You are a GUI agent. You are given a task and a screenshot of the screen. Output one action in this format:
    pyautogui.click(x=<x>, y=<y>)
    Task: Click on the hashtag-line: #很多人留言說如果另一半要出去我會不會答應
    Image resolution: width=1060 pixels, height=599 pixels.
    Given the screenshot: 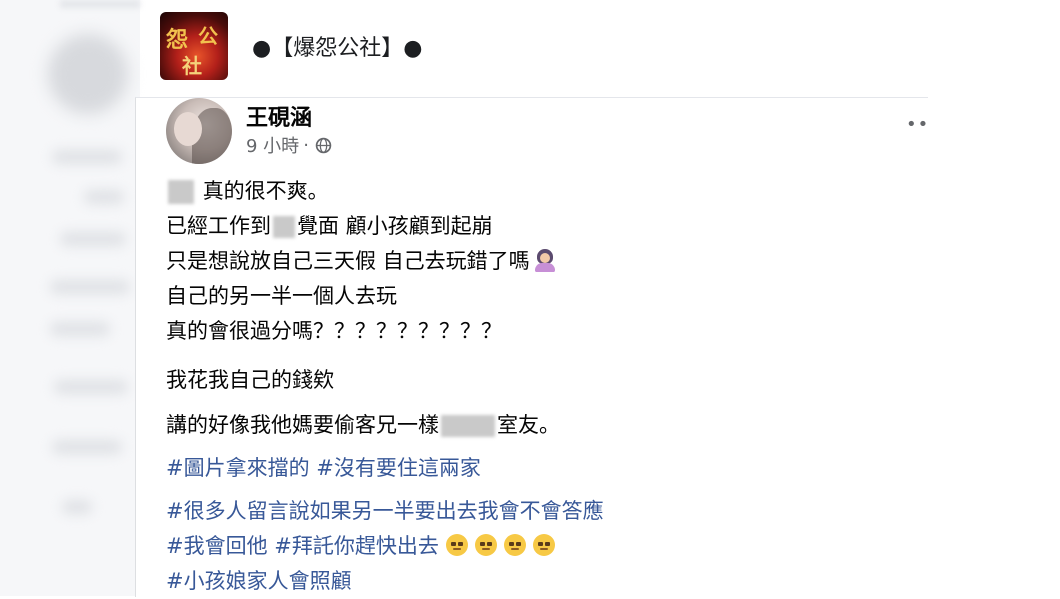 What is the action you would take?
    pyautogui.click(x=536, y=511)
    